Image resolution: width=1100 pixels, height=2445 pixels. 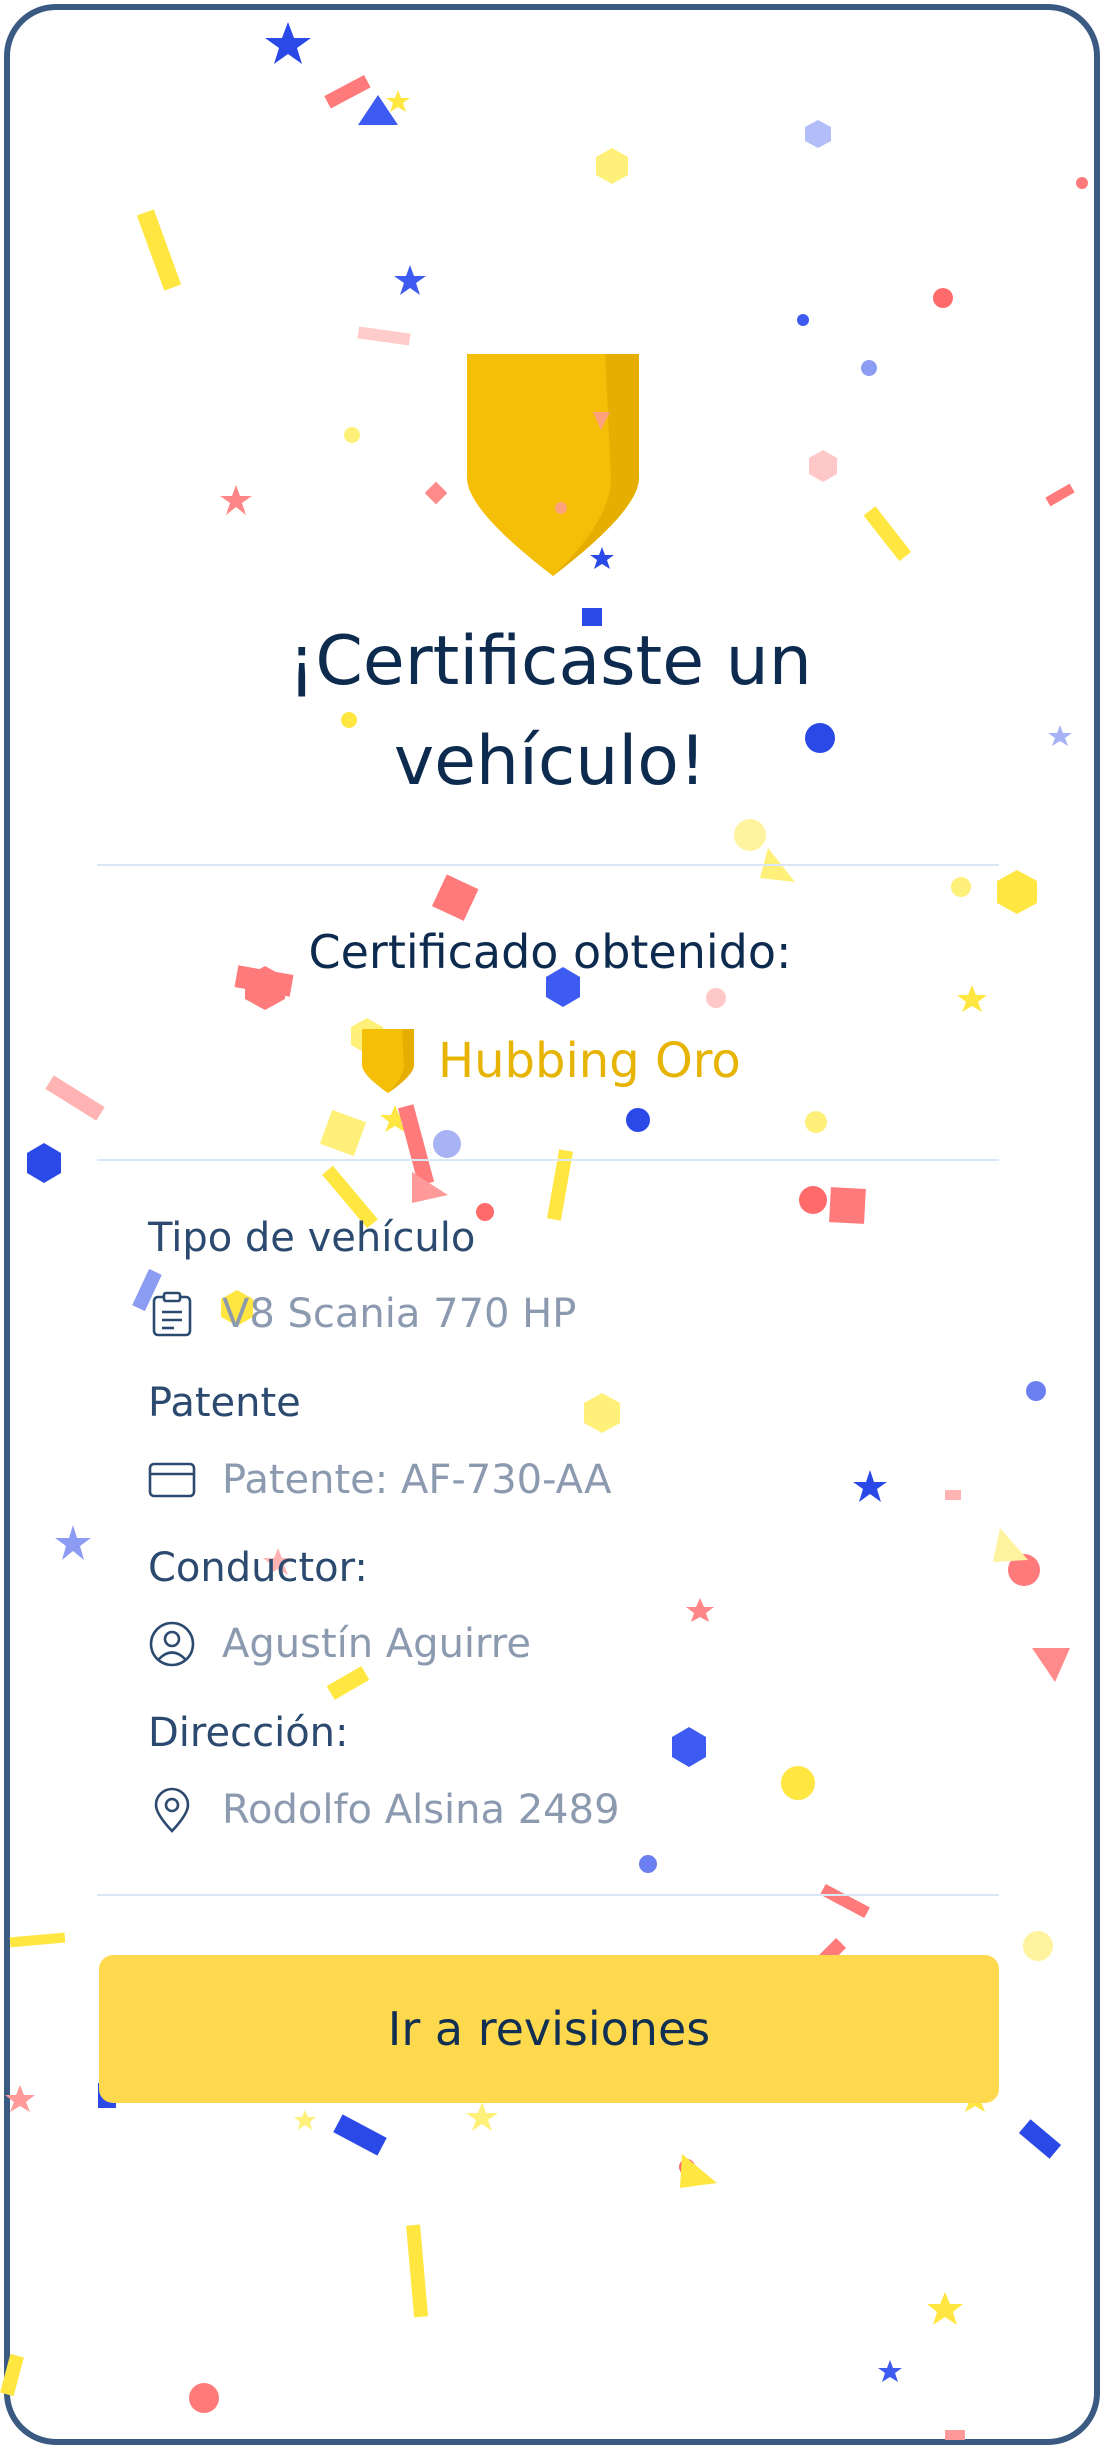 What do you see at coordinates (549, 2029) in the screenshot?
I see `go-to-reviews-button: Ir a revisiones` at bounding box center [549, 2029].